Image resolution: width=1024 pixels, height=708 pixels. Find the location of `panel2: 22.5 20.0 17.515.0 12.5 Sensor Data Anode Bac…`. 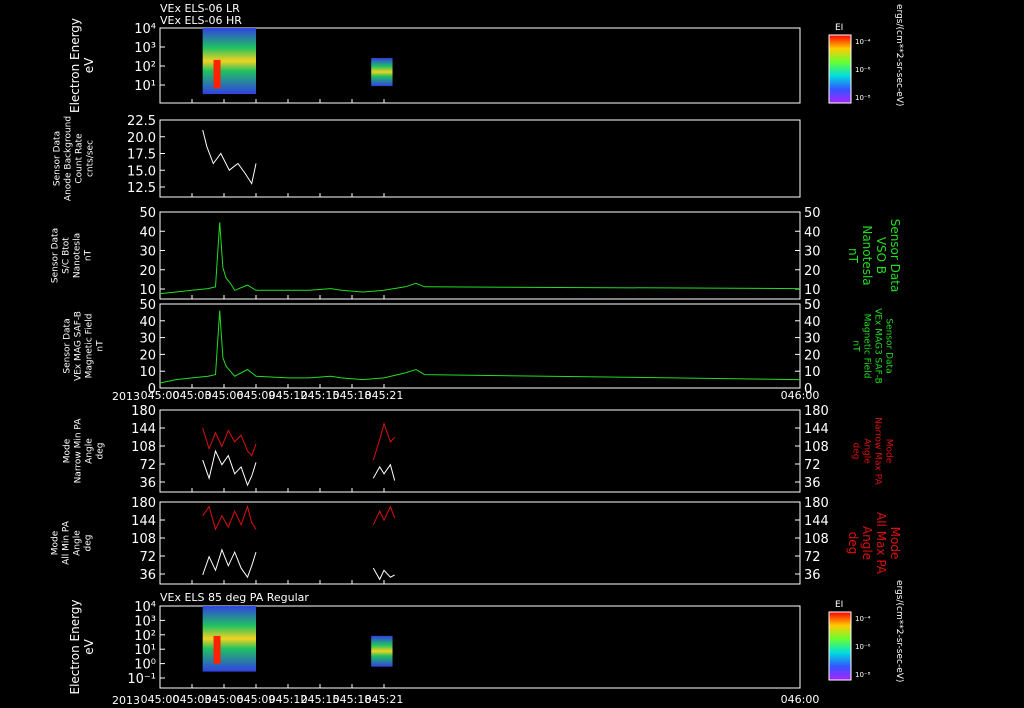

panel2: 22.5 20.0 17.515.0 12.5 Sensor Data Anode Bac… is located at coordinates (427, 157).